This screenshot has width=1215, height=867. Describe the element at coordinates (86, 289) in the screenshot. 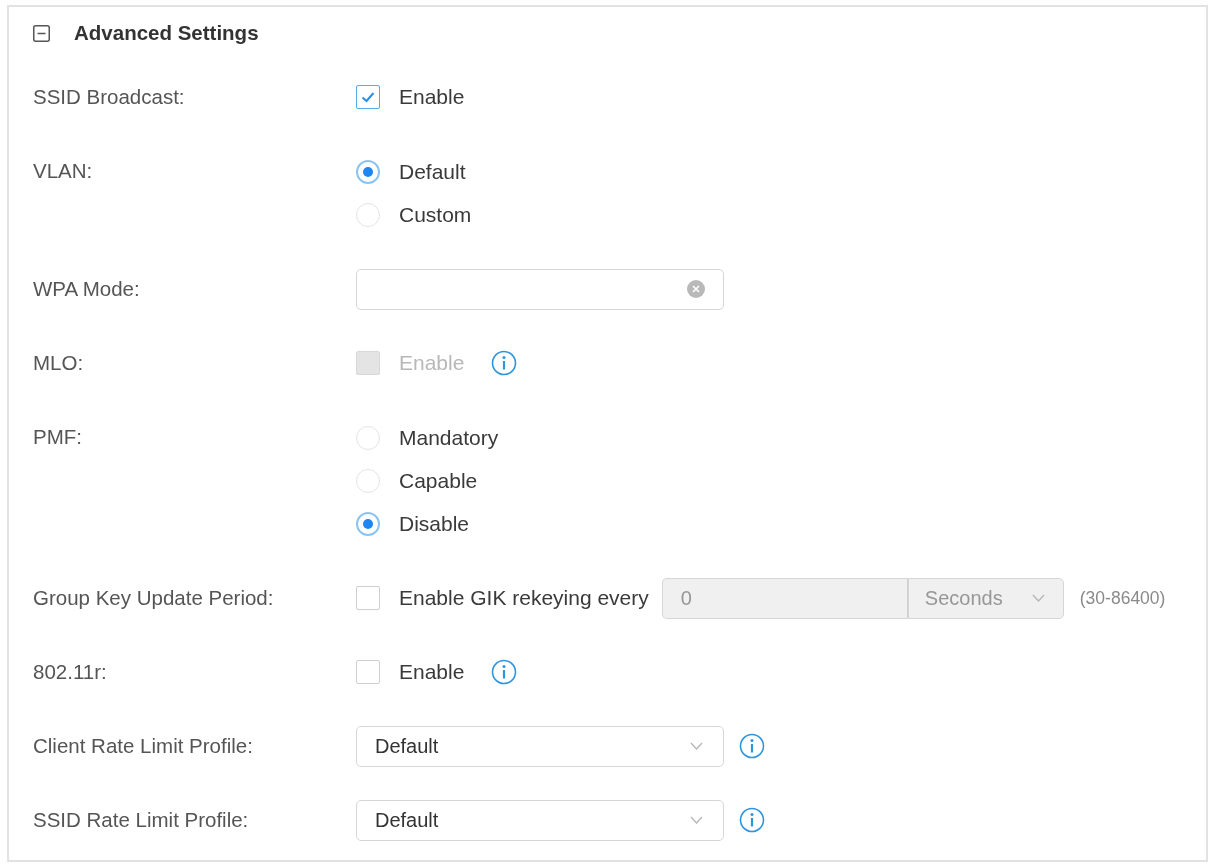

I see `field-label: WPA Mode:` at that location.